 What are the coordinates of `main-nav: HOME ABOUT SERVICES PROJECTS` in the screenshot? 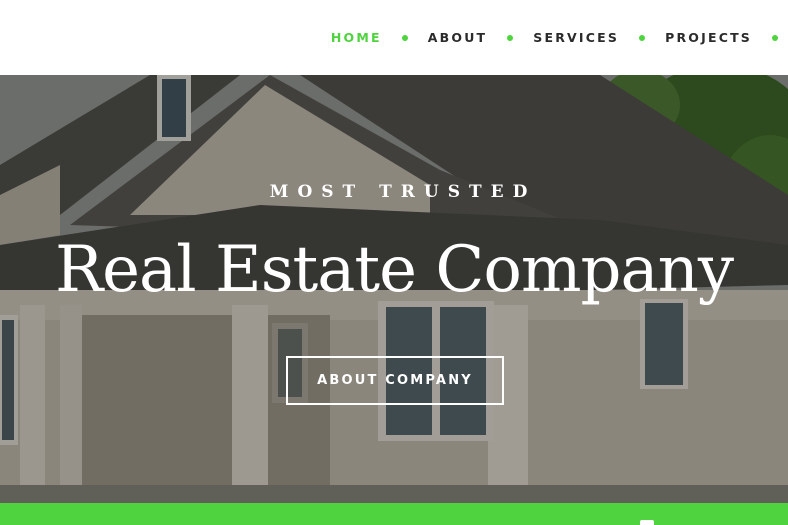 It's located at (559, 37).